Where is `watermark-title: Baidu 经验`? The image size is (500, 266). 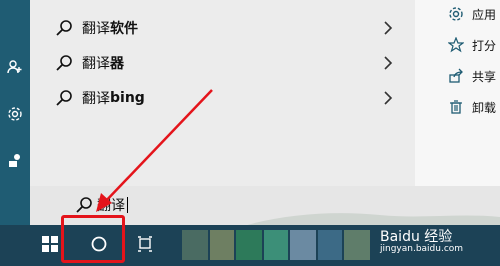
watermark-title: Baidu 经验 is located at coordinates (416, 237).